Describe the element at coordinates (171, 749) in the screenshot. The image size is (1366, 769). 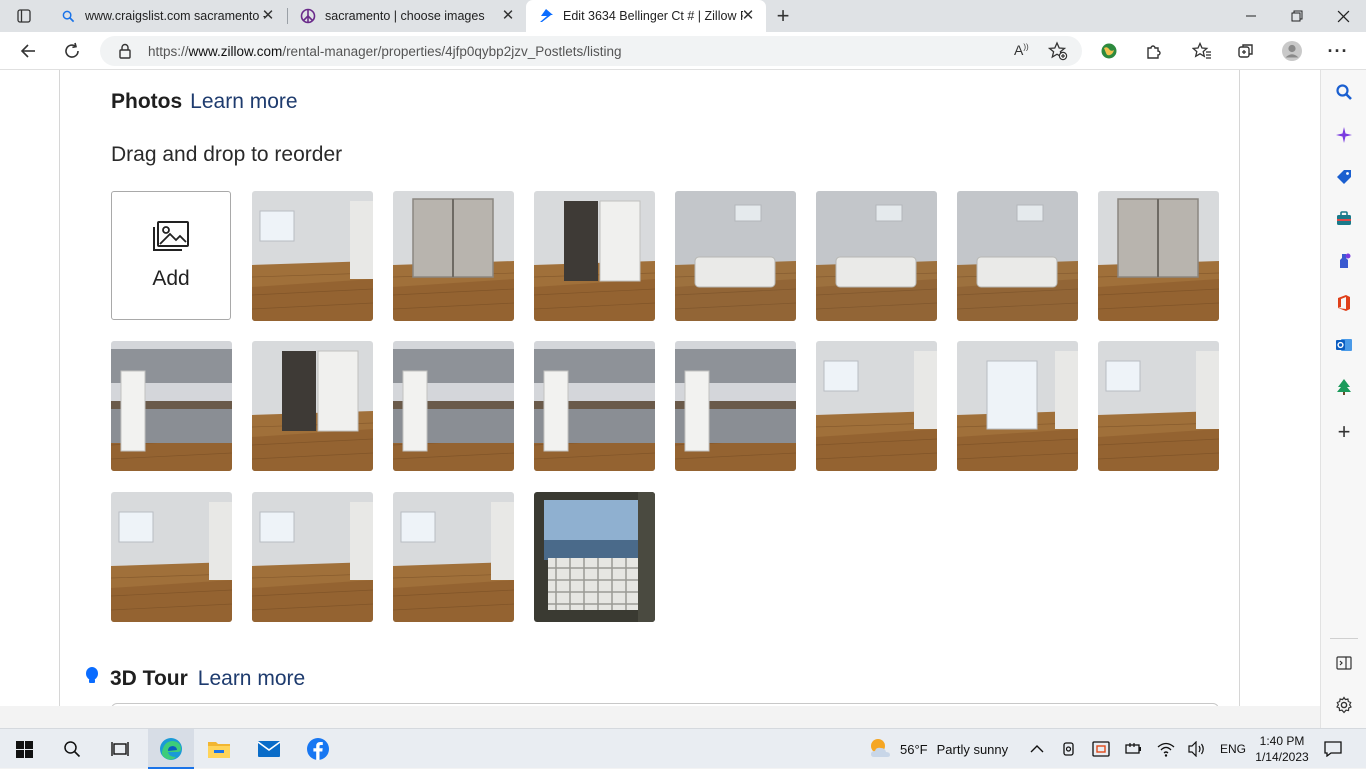
I see `edge-icon` at that location.